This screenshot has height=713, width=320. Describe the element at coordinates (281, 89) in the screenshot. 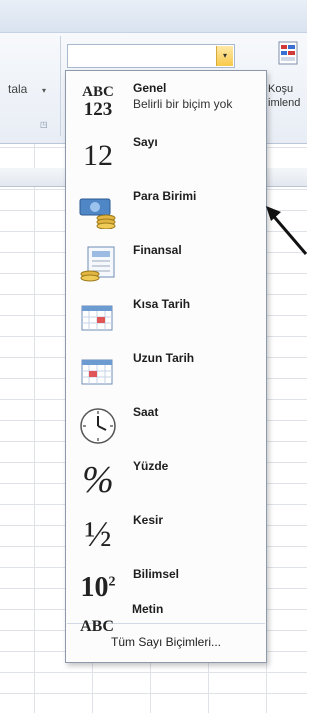

I see `cond-format-label-line1: Koşu` at that location.